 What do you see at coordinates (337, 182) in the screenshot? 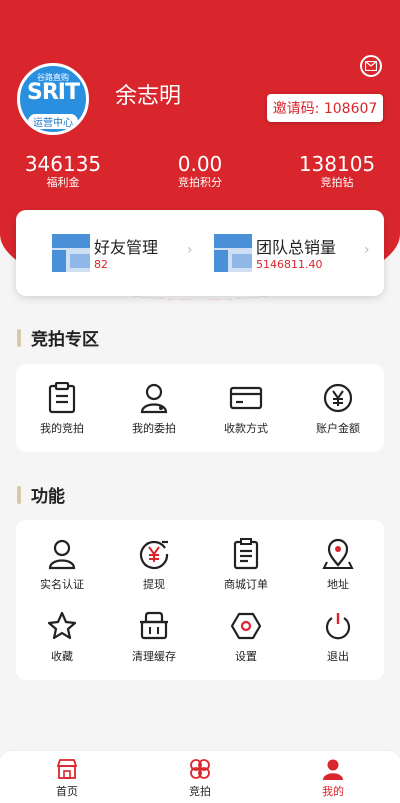
I see `stat-label: 竞拍钻` at bounding box center [337, 182].